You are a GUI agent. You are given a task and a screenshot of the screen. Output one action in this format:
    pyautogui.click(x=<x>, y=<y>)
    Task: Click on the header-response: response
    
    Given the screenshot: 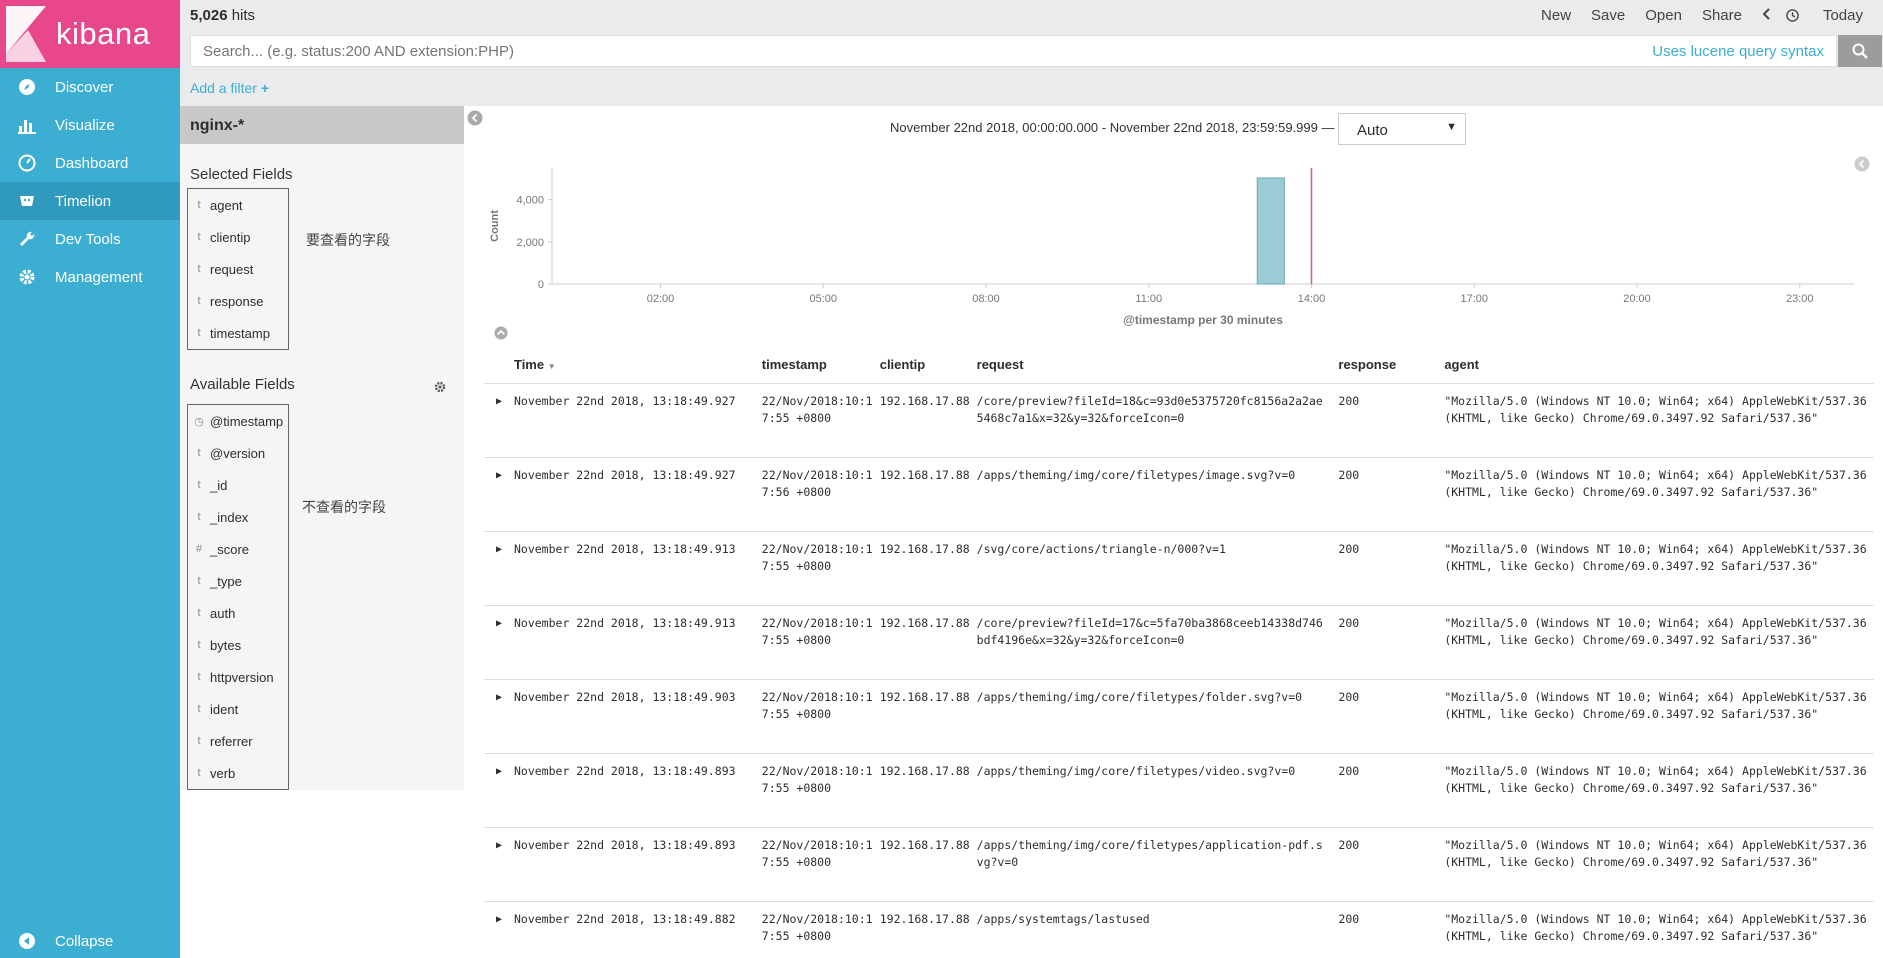 What is the action you would take?
    pyautogui.click(x=1391, y=364)
    